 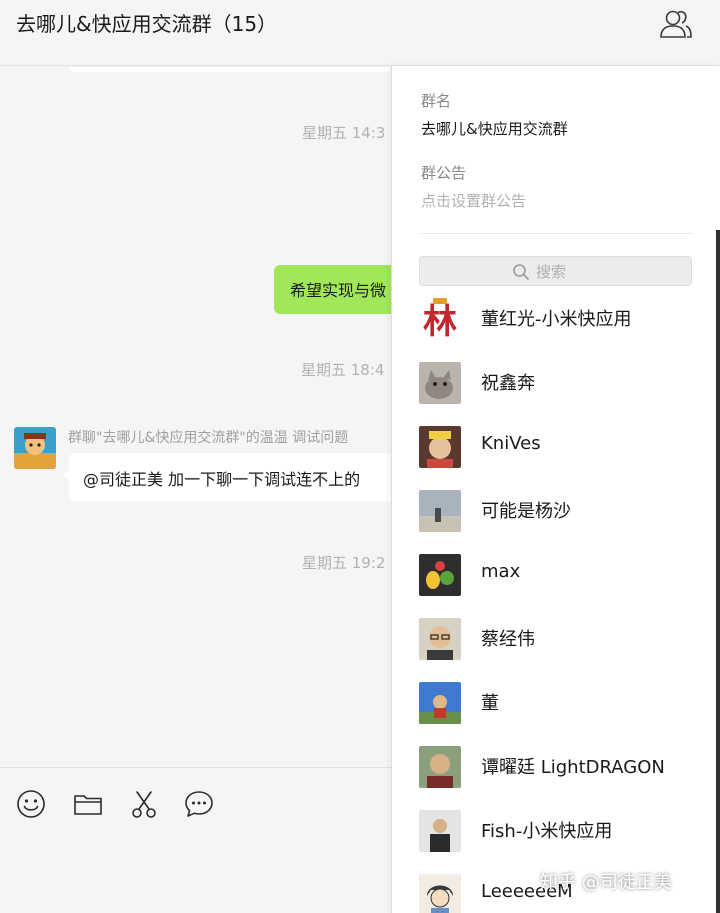 What do you see at coordinates (444, 173) in the screenshot?
I see `announcement-label: 群公告` at bounding box center [444, 173].